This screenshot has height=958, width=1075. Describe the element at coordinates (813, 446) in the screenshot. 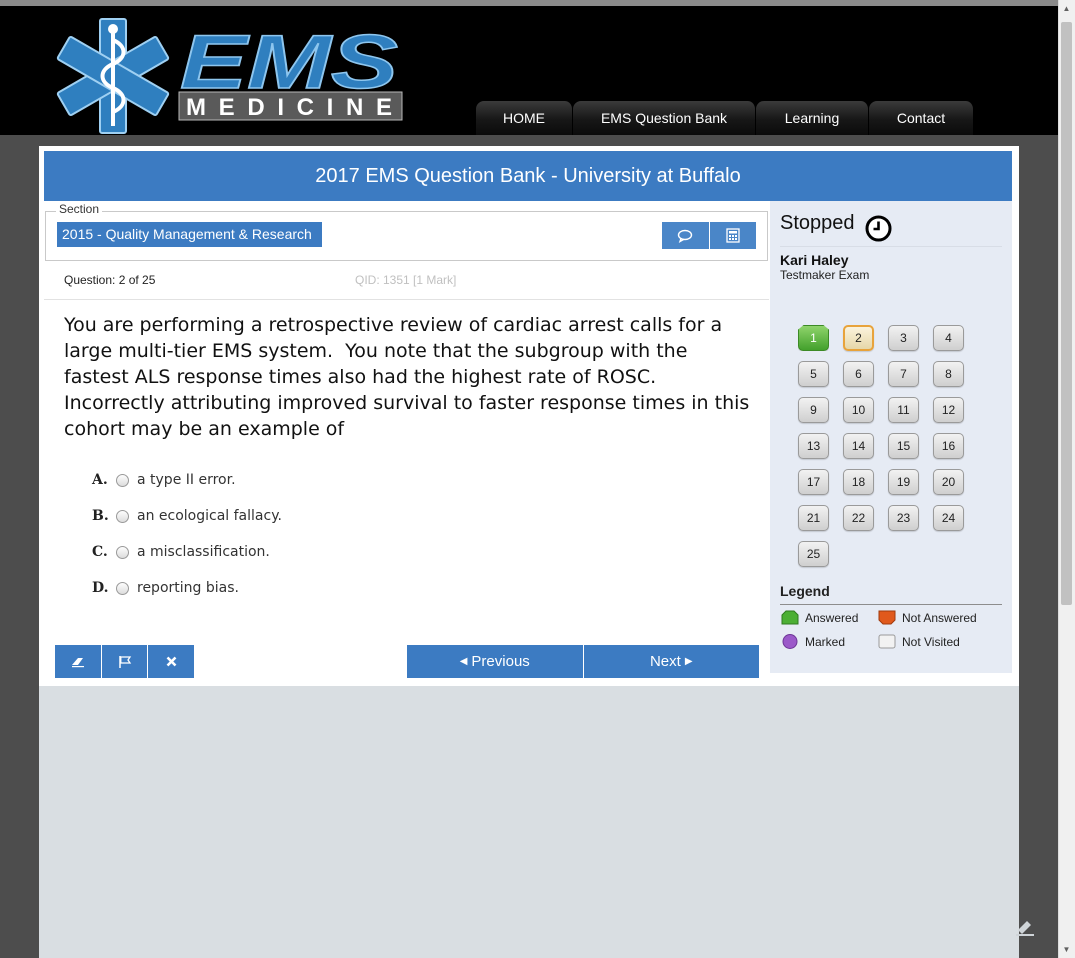

I see `question-nav-13: 13` at that location.